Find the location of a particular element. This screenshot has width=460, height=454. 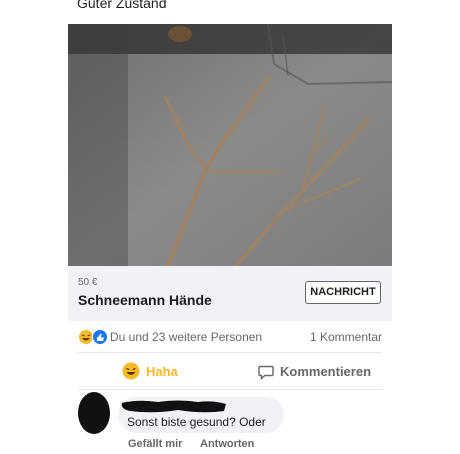

comment-like-link: Gefällt mir is located at coordinates (155, 444).